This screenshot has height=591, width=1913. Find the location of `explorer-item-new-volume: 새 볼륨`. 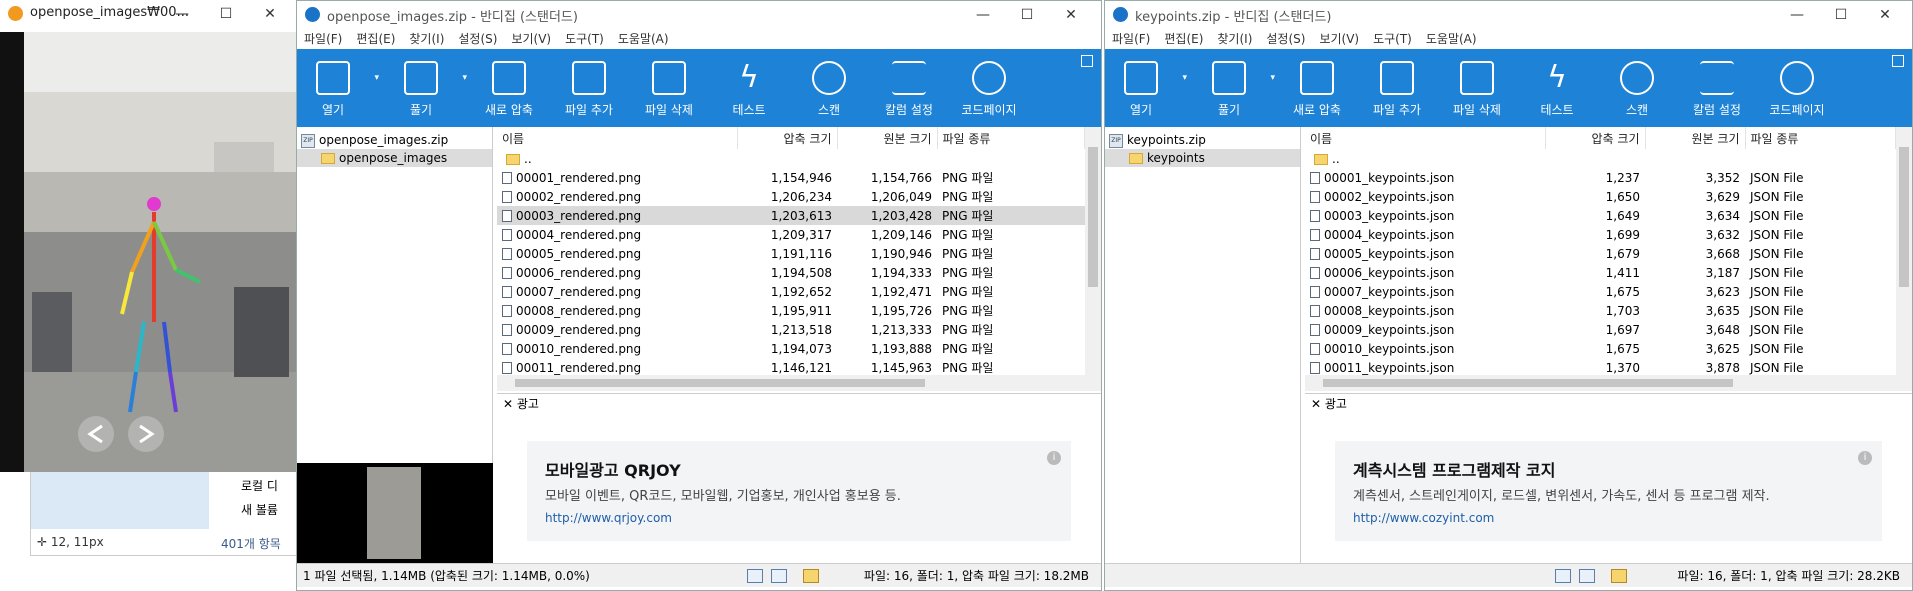

explorer-item-new-volume: 새 볼륨 is located at coordinates (259, 509).